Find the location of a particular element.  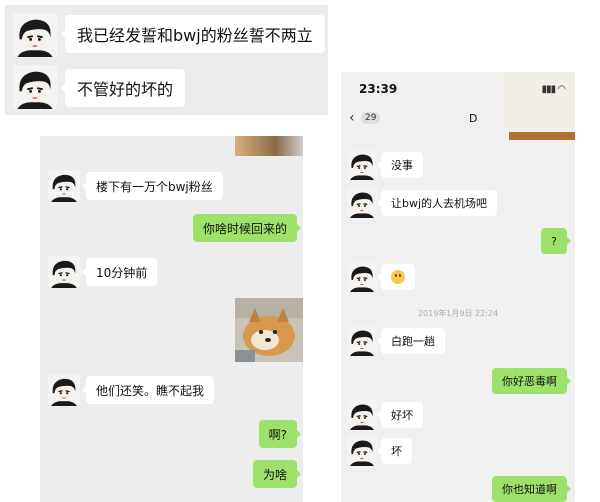

message-text: 我已经发誓和bwj的粉丝誓不两立 is located at coordinates (195, 35).